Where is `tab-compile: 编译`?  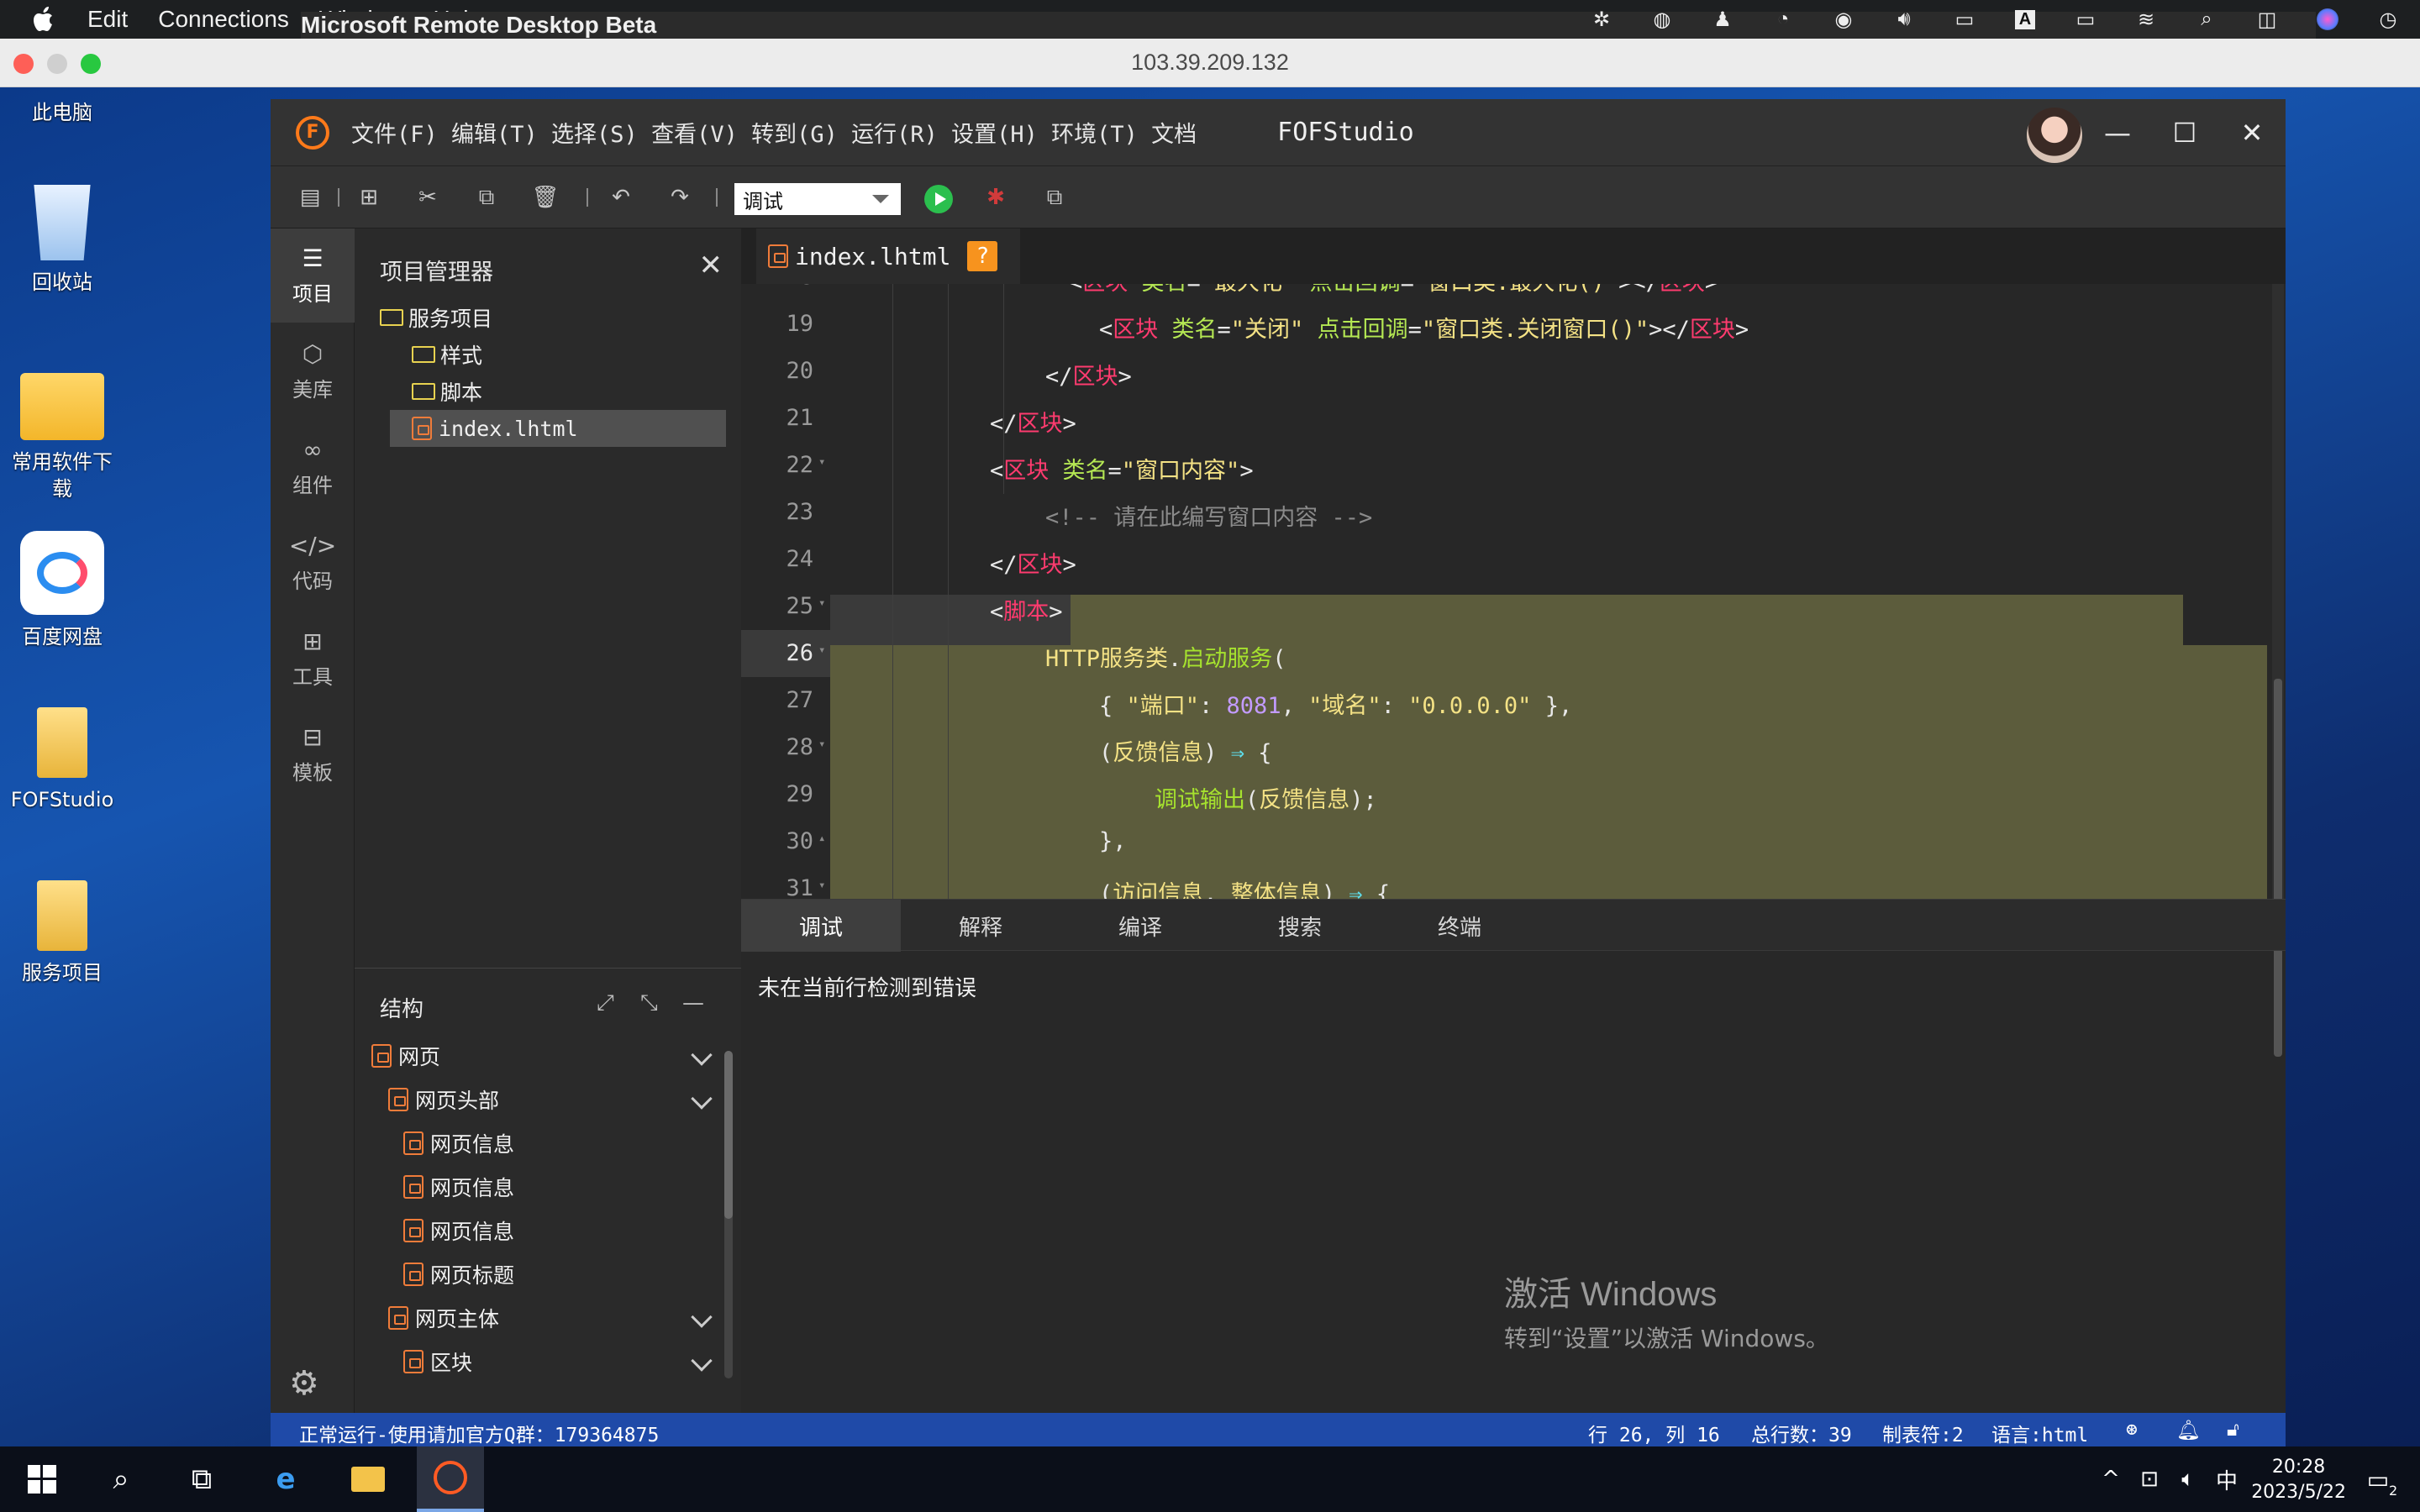 tab-compile: 编译 is located at coordinates (1140, 926).